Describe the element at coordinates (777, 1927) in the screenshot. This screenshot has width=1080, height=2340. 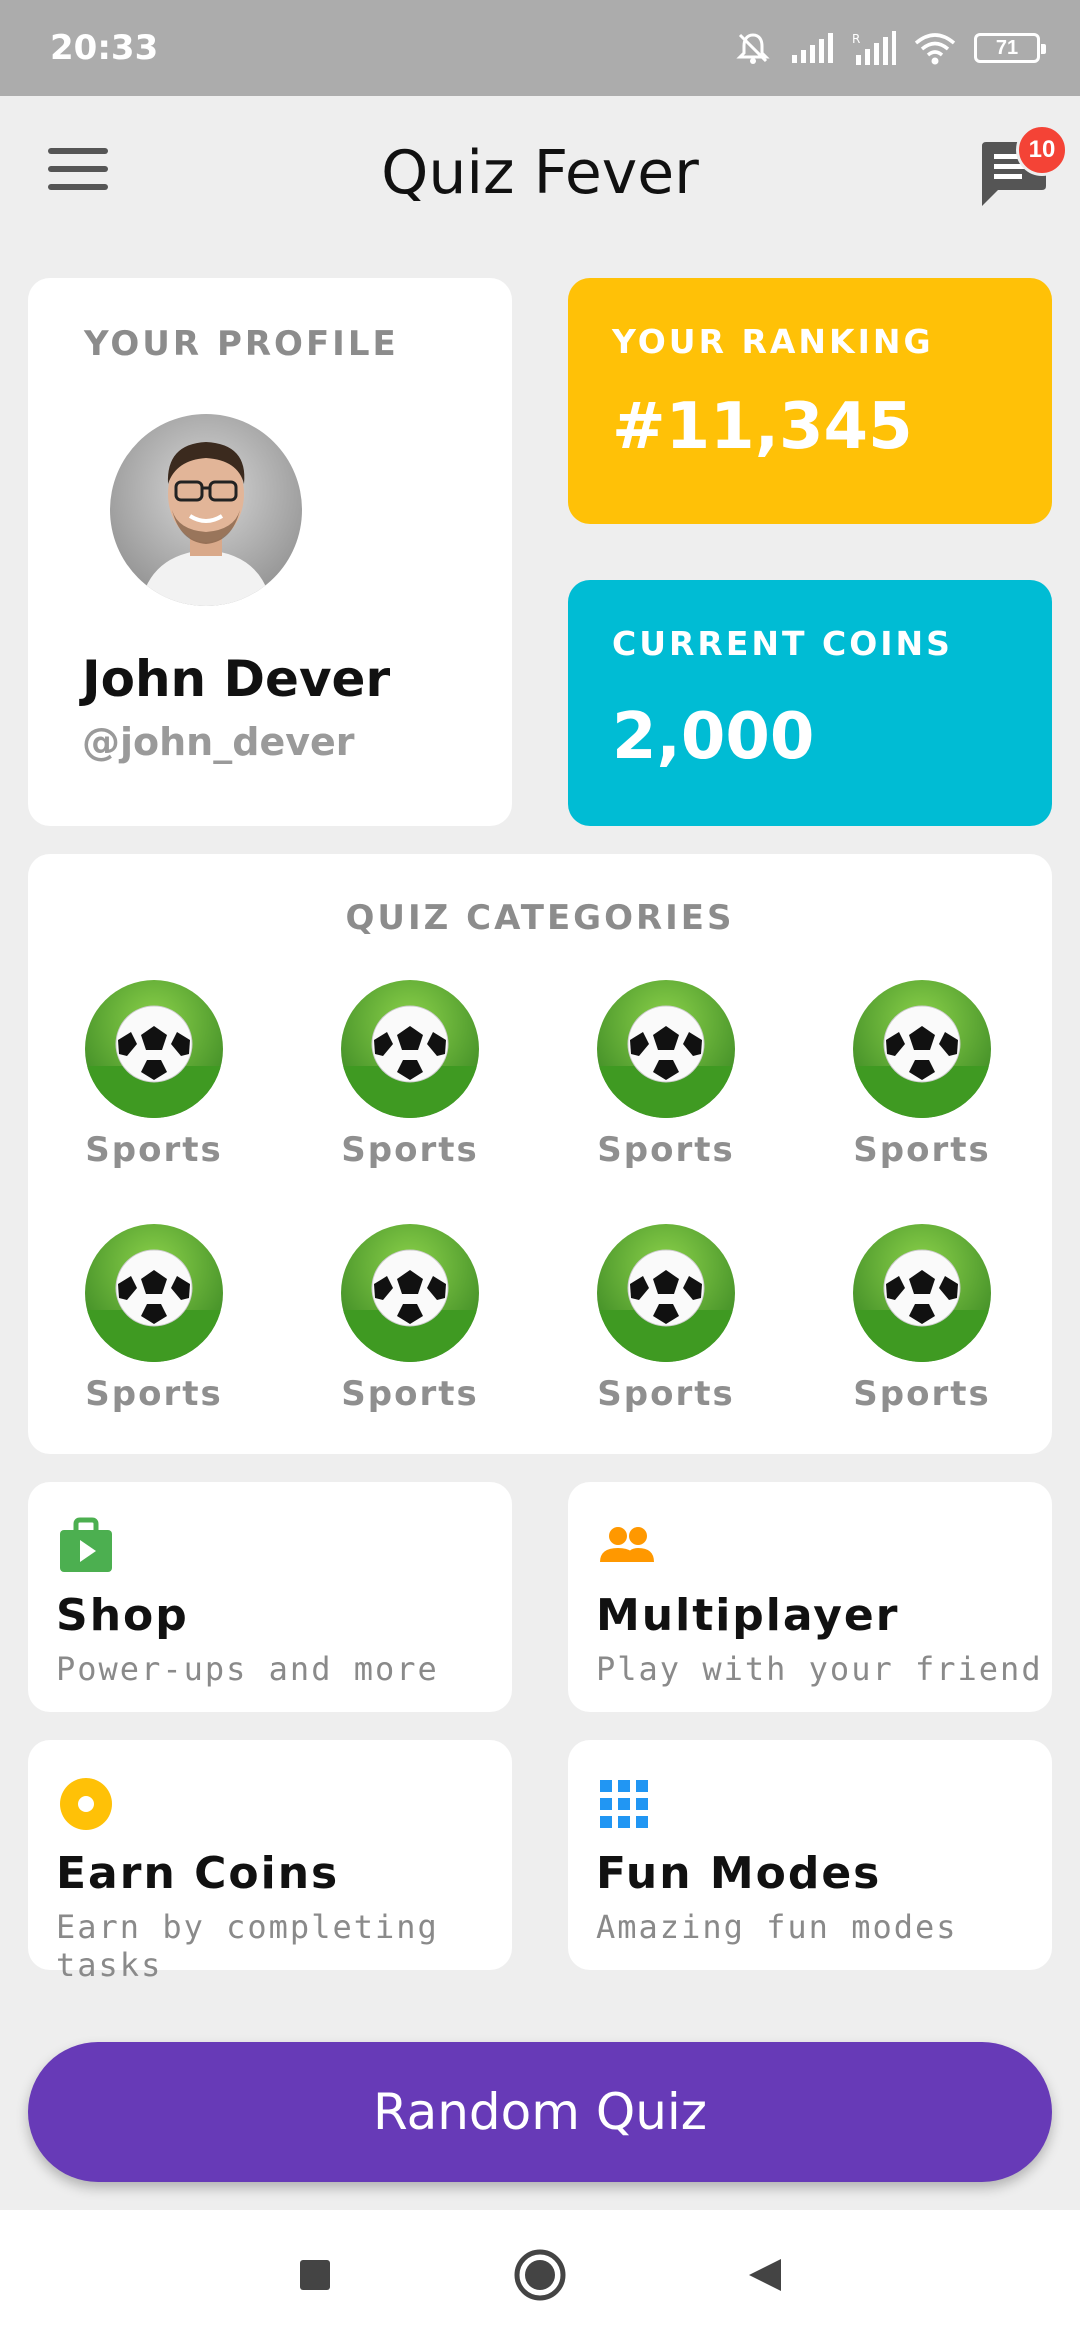
I see `fun-modes-subtitle: Amazing fun modes` at that location.